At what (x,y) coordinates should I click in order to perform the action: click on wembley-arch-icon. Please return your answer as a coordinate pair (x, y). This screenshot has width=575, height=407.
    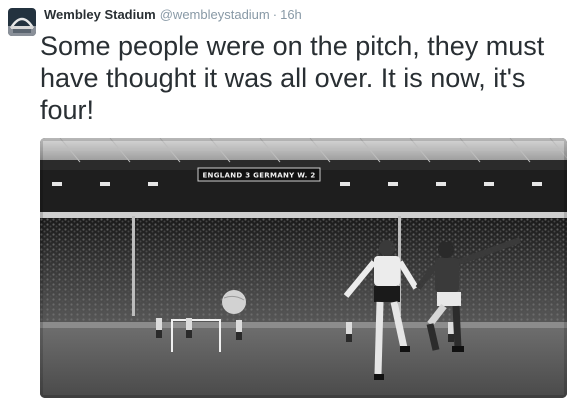
    Looking at the image, I should click on (22, 22).